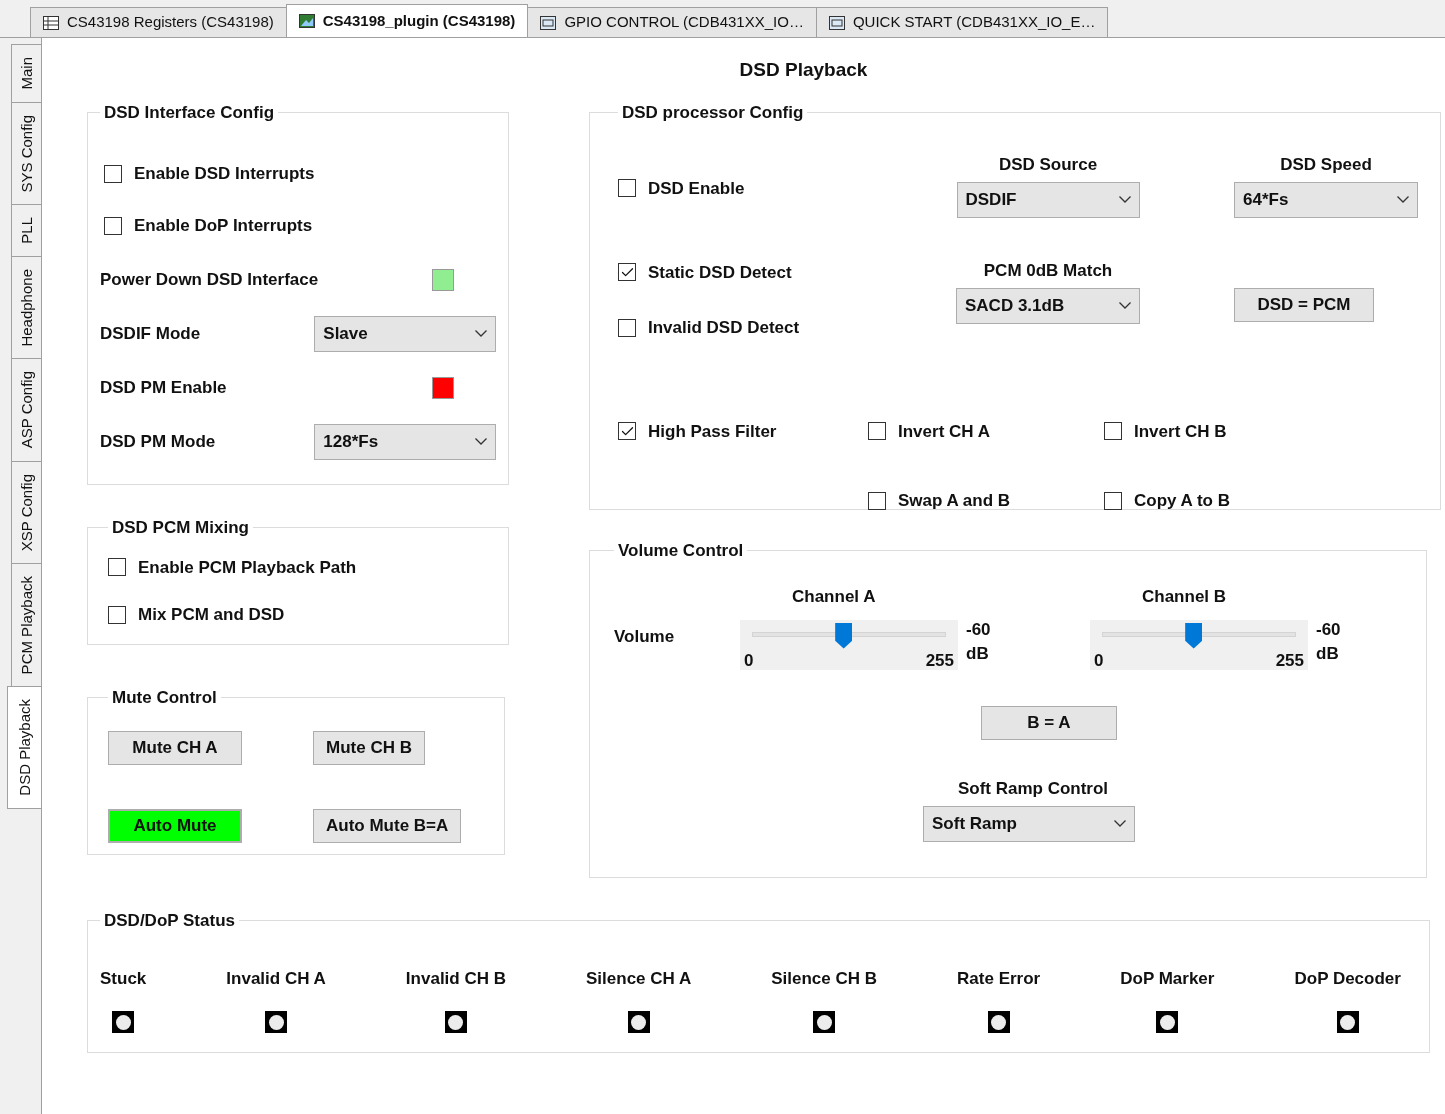 This screenshot has height=1114, width=1445. I want to click on picture-icon, so click(306, 21).